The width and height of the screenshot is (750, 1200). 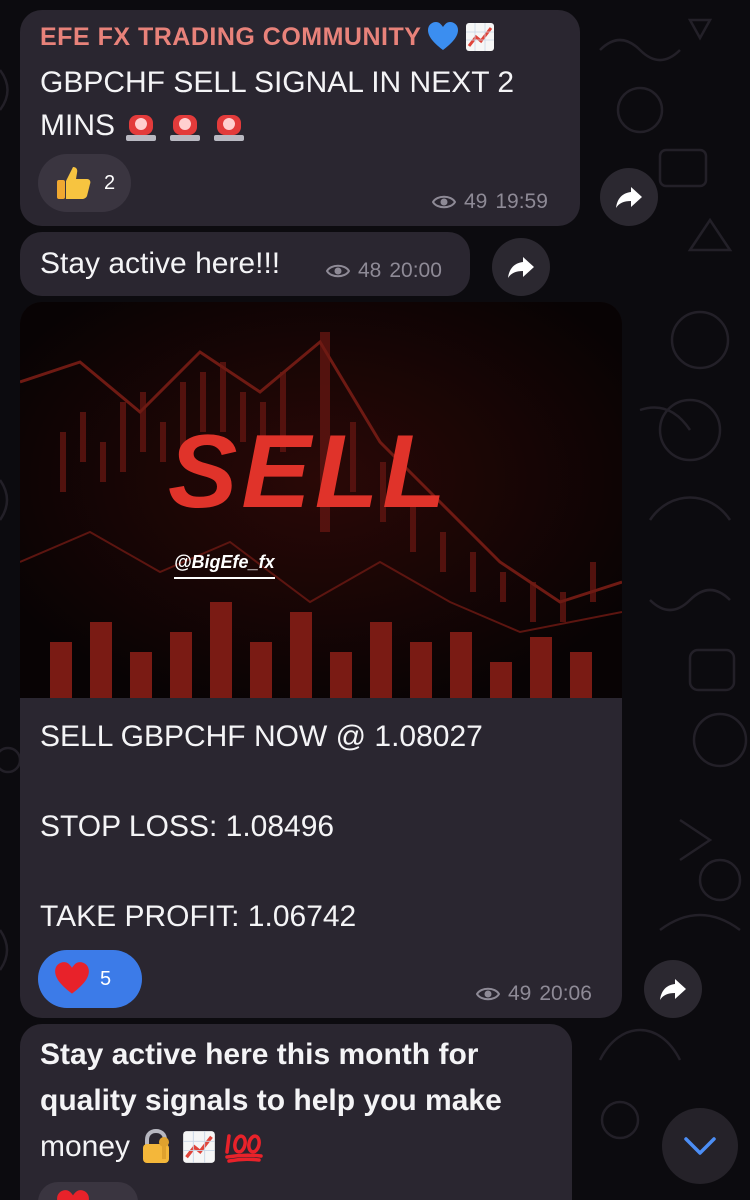 I want to click on view-count: 48, so click(x=370, y=270).